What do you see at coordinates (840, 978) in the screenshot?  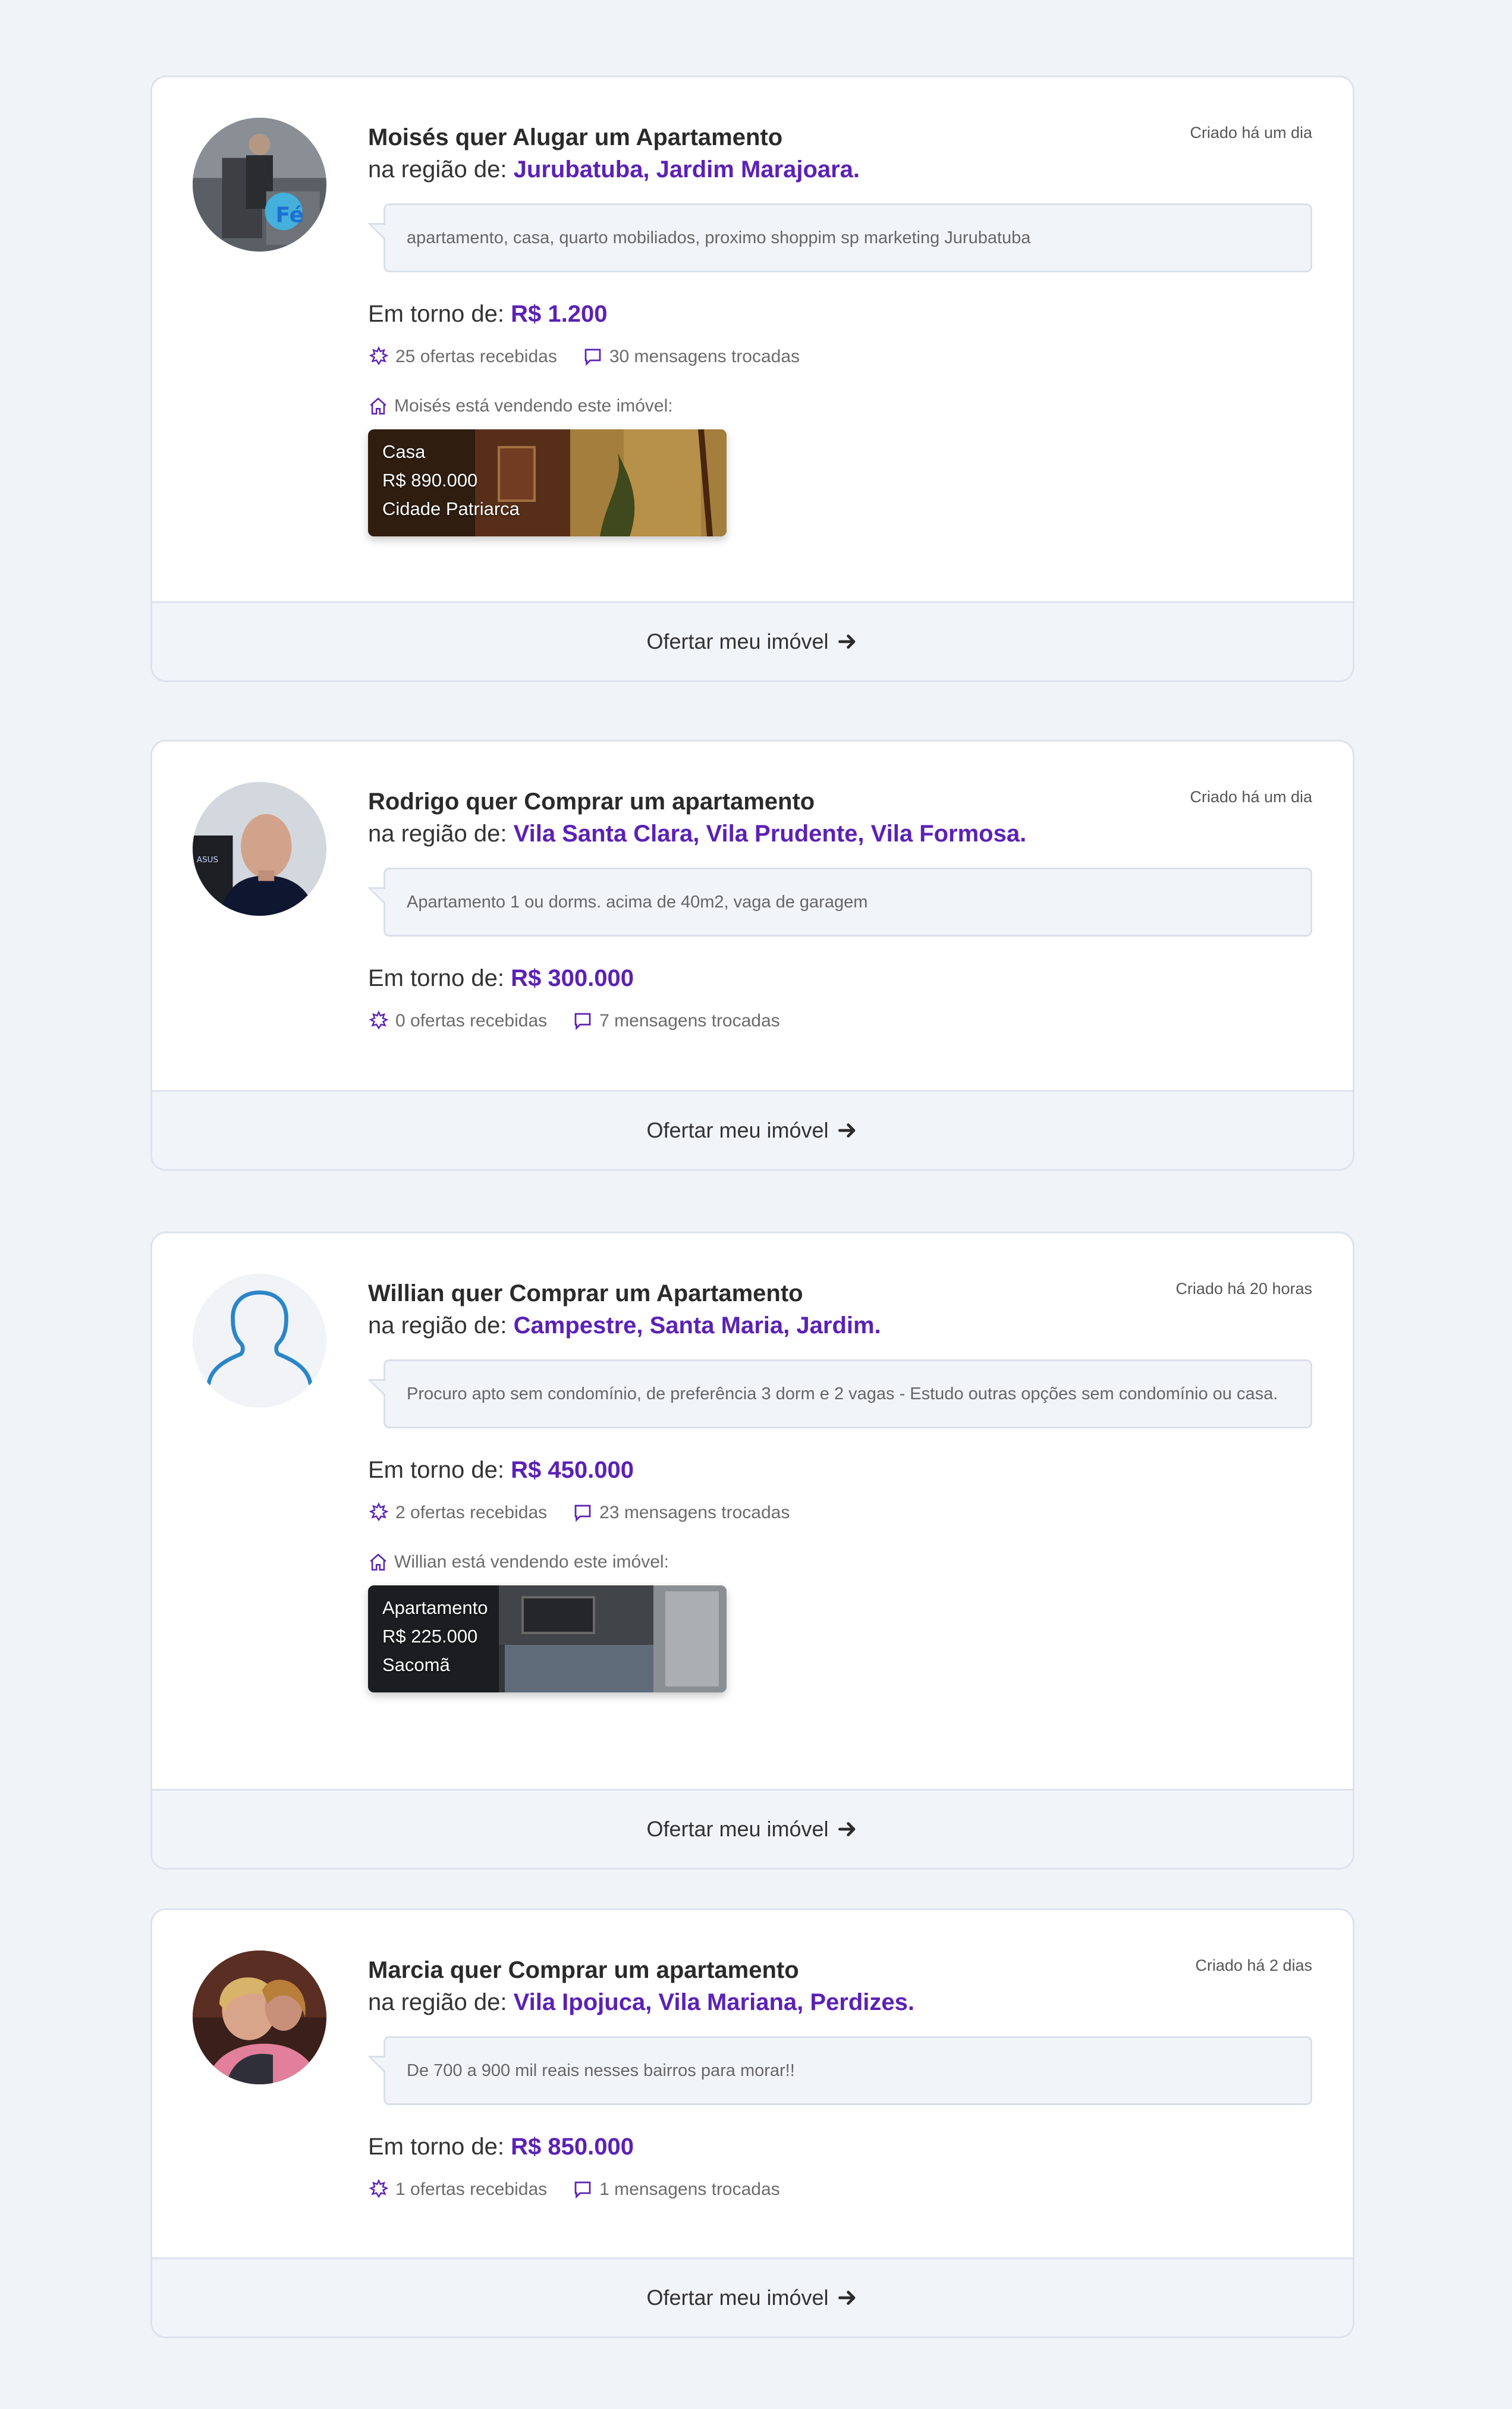 I see `price-line: Em torno de: R$ 300.000` at bounding box center [840, 978].